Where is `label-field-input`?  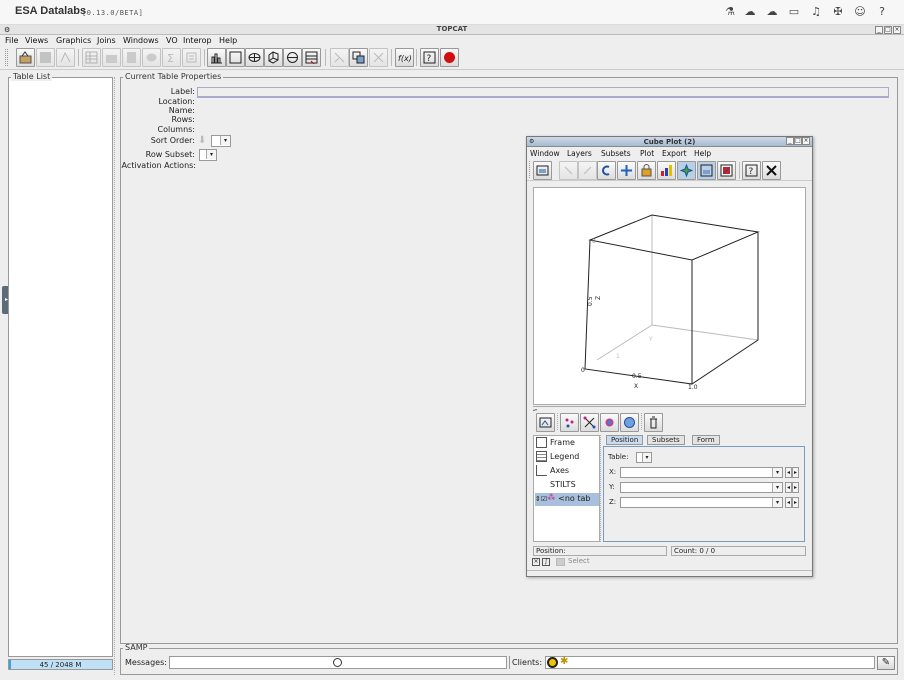
label-field-input is located at coordinates (543, 92).